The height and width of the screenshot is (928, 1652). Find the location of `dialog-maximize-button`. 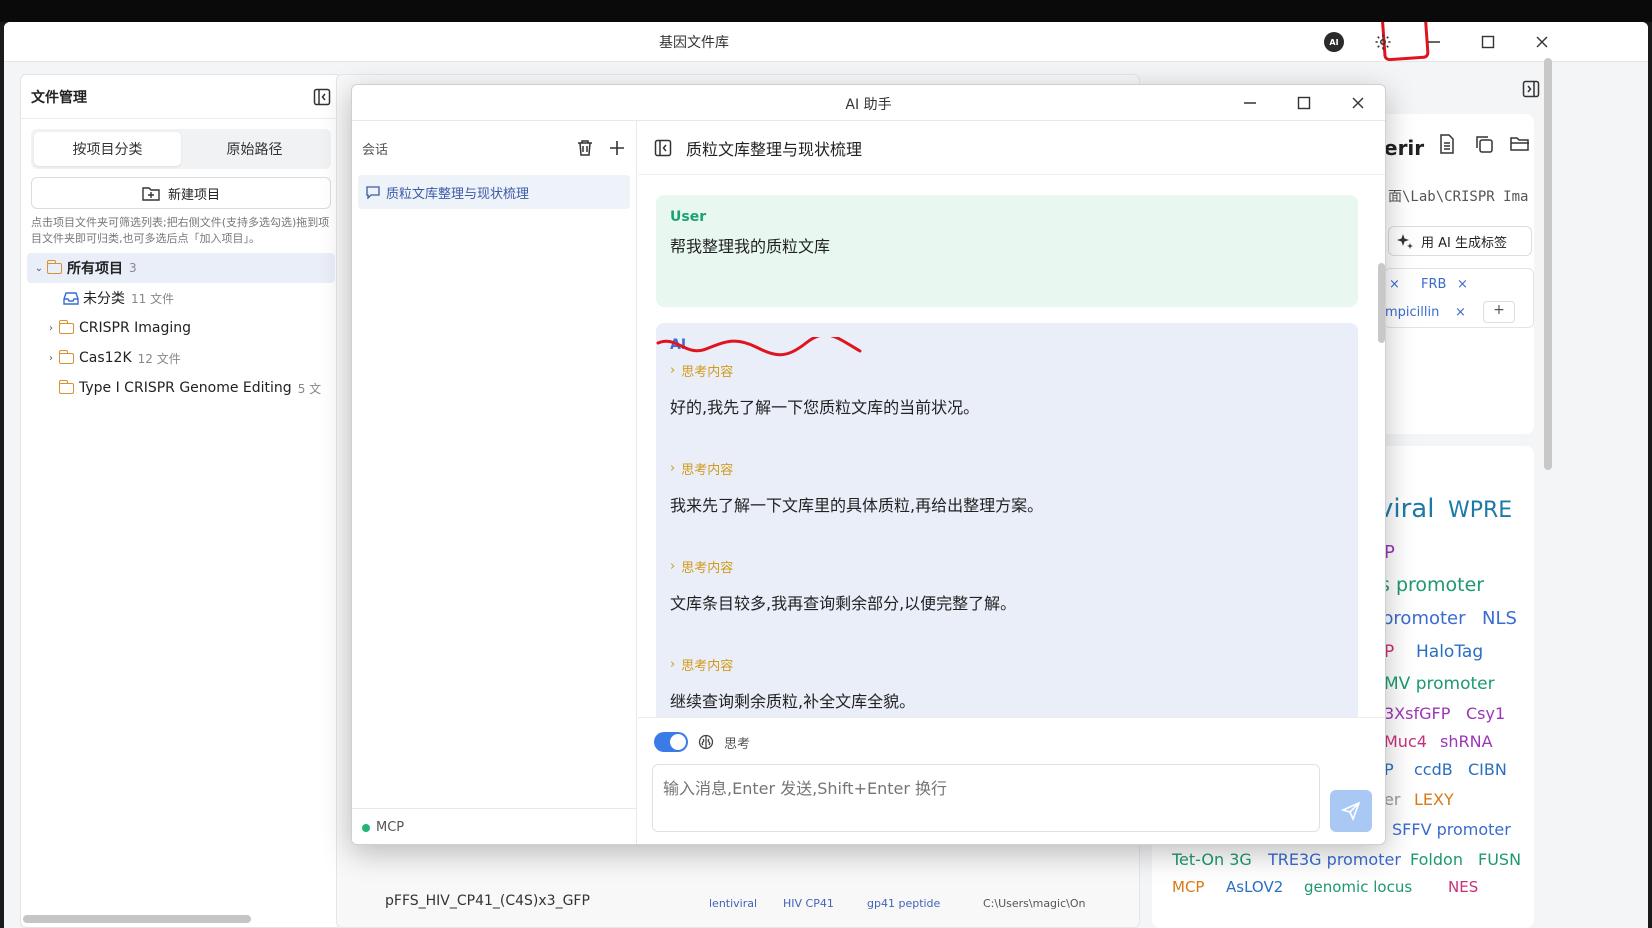

dialog-maximize-button is located at coordinates (1304, 103).